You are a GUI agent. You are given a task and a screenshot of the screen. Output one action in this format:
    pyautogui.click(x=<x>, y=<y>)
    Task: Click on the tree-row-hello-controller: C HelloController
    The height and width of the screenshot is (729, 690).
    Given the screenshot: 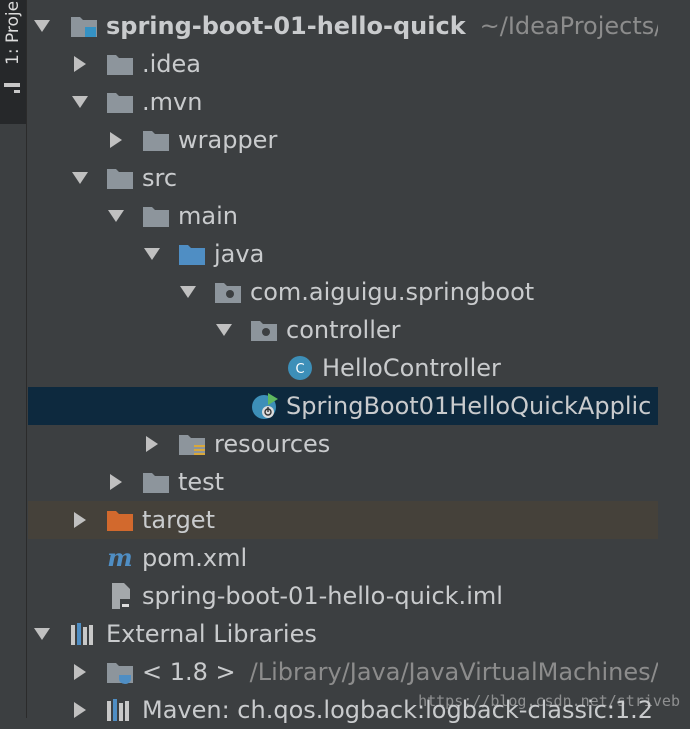 What is the action you would take?
    pyautogui.click(x=343, y=368)
    